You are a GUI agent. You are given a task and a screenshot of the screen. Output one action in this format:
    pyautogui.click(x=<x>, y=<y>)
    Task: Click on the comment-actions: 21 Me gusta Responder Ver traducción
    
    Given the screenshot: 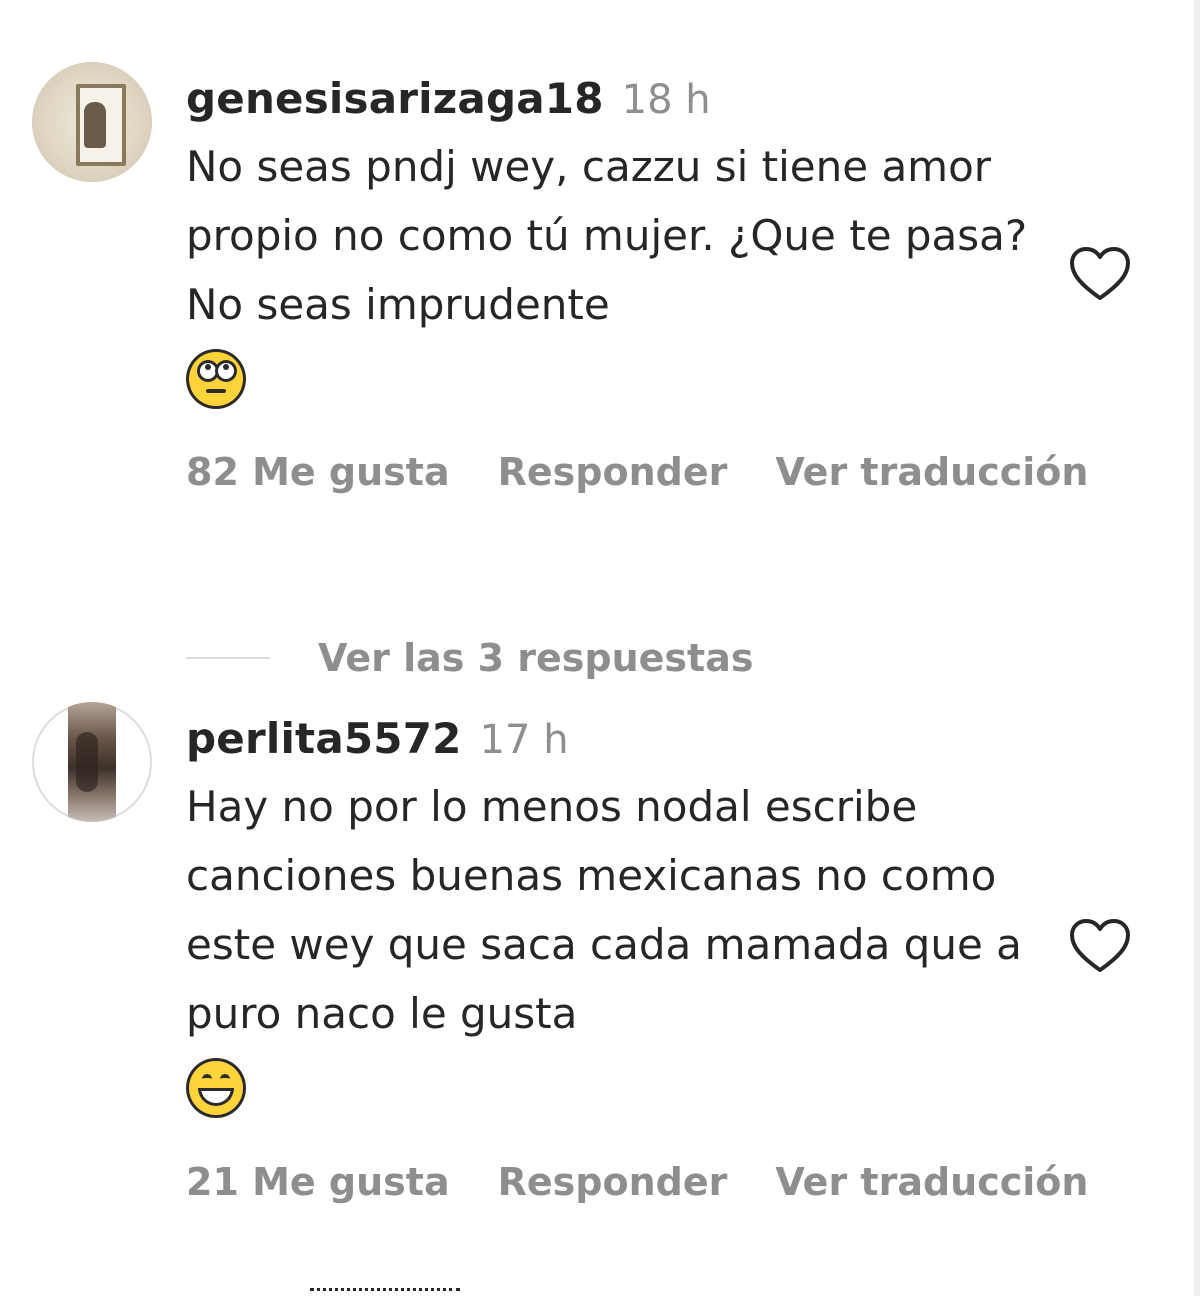 What is the action you would take?
    pyautogui.click(x=637, y=1182)
    